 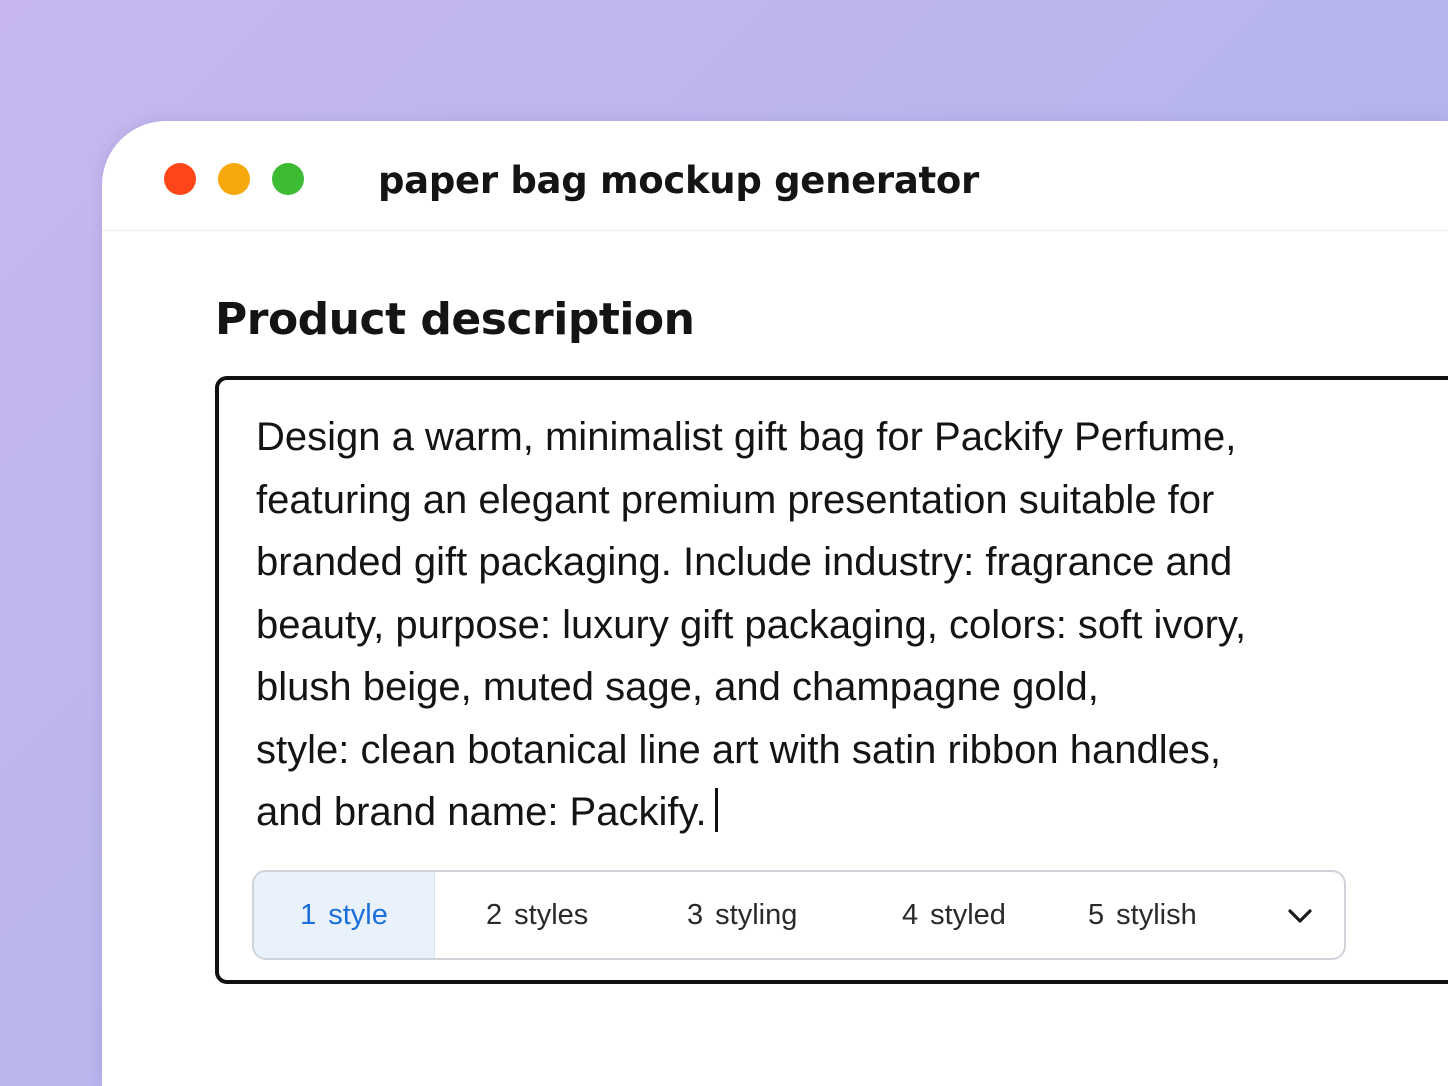 What do you see at coordinates (968, 915) in the screenshot?
I see `suggestion-label: styled` at bounding box center [968, 915].